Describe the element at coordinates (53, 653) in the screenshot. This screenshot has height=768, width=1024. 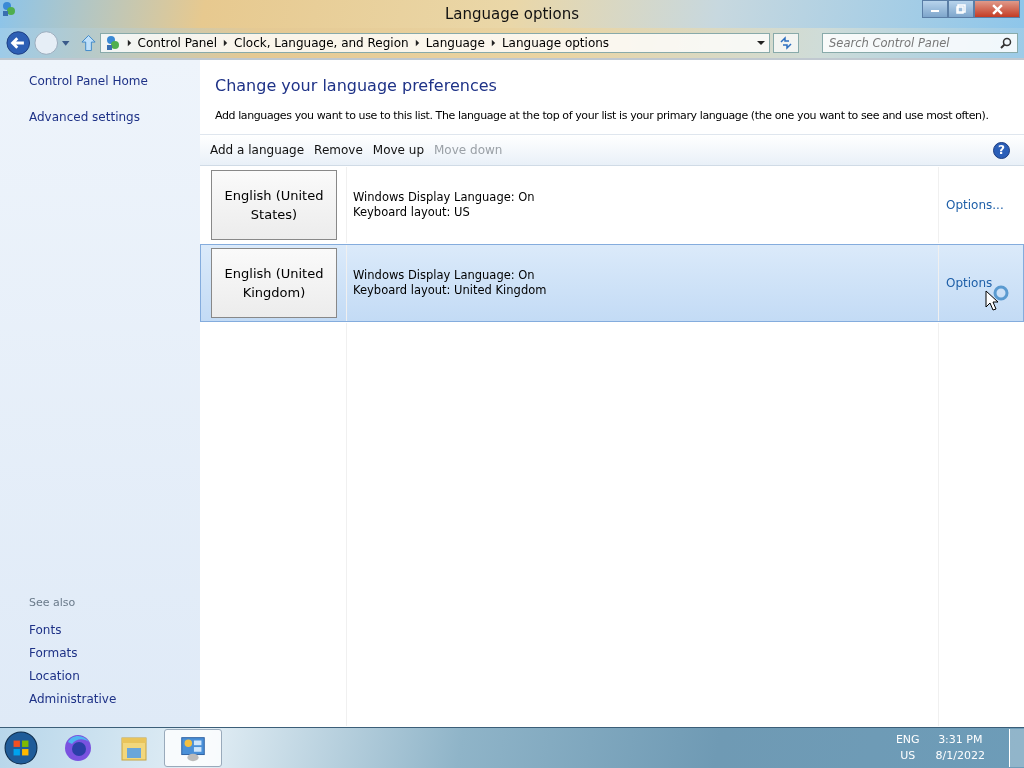
I see `see-also-link: Formats` at that location.